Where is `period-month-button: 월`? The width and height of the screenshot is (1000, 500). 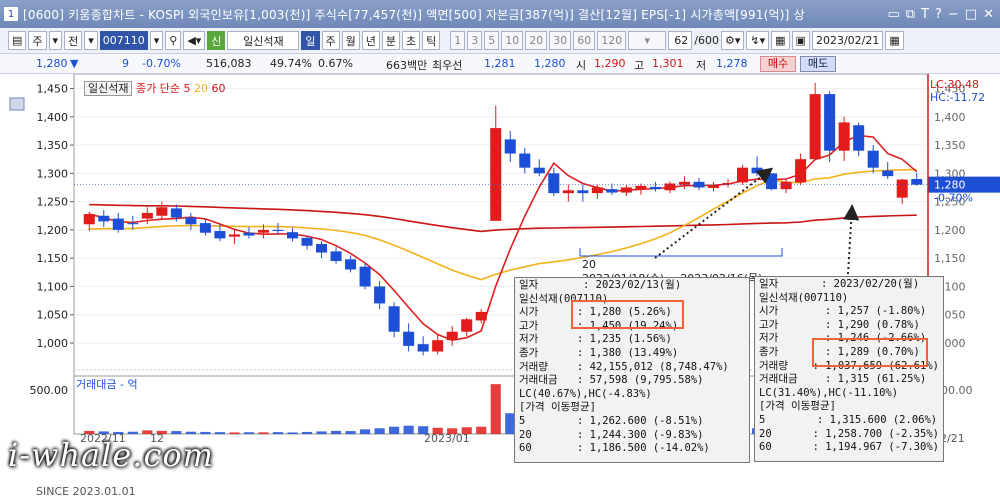 period-month-button: 월 is located at coordinates (350, 40).